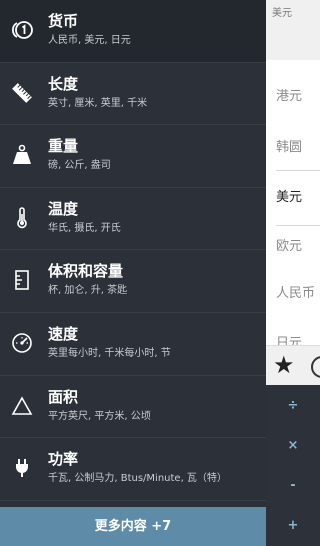 The image size is (320, 546). I want to click on drawer-item-title: 功率, so click(63, 459).